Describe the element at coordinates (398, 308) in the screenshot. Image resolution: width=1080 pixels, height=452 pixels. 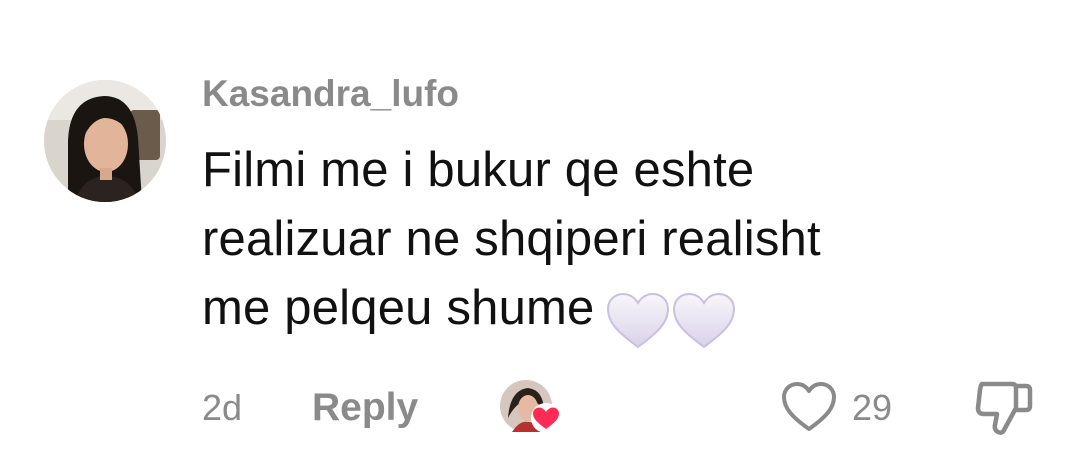
I see `comment-line-text: me pelqeu shume` at that location.